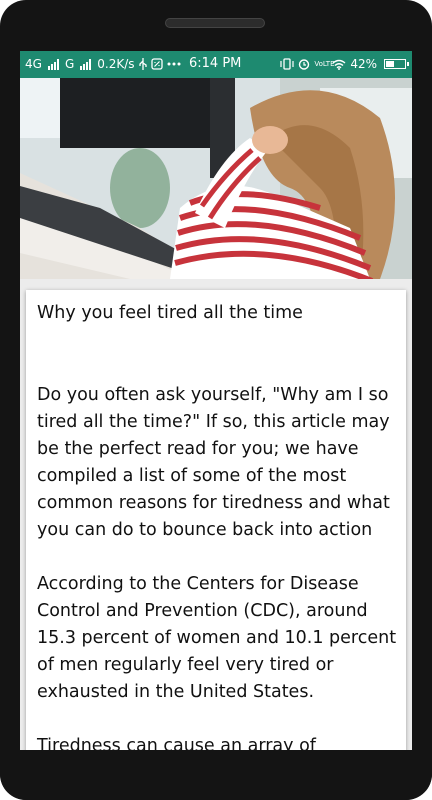 Image resolution: width=432 pixels, height=800 pixels. I want to click on battery-percent: 42%, so click(363, 64).